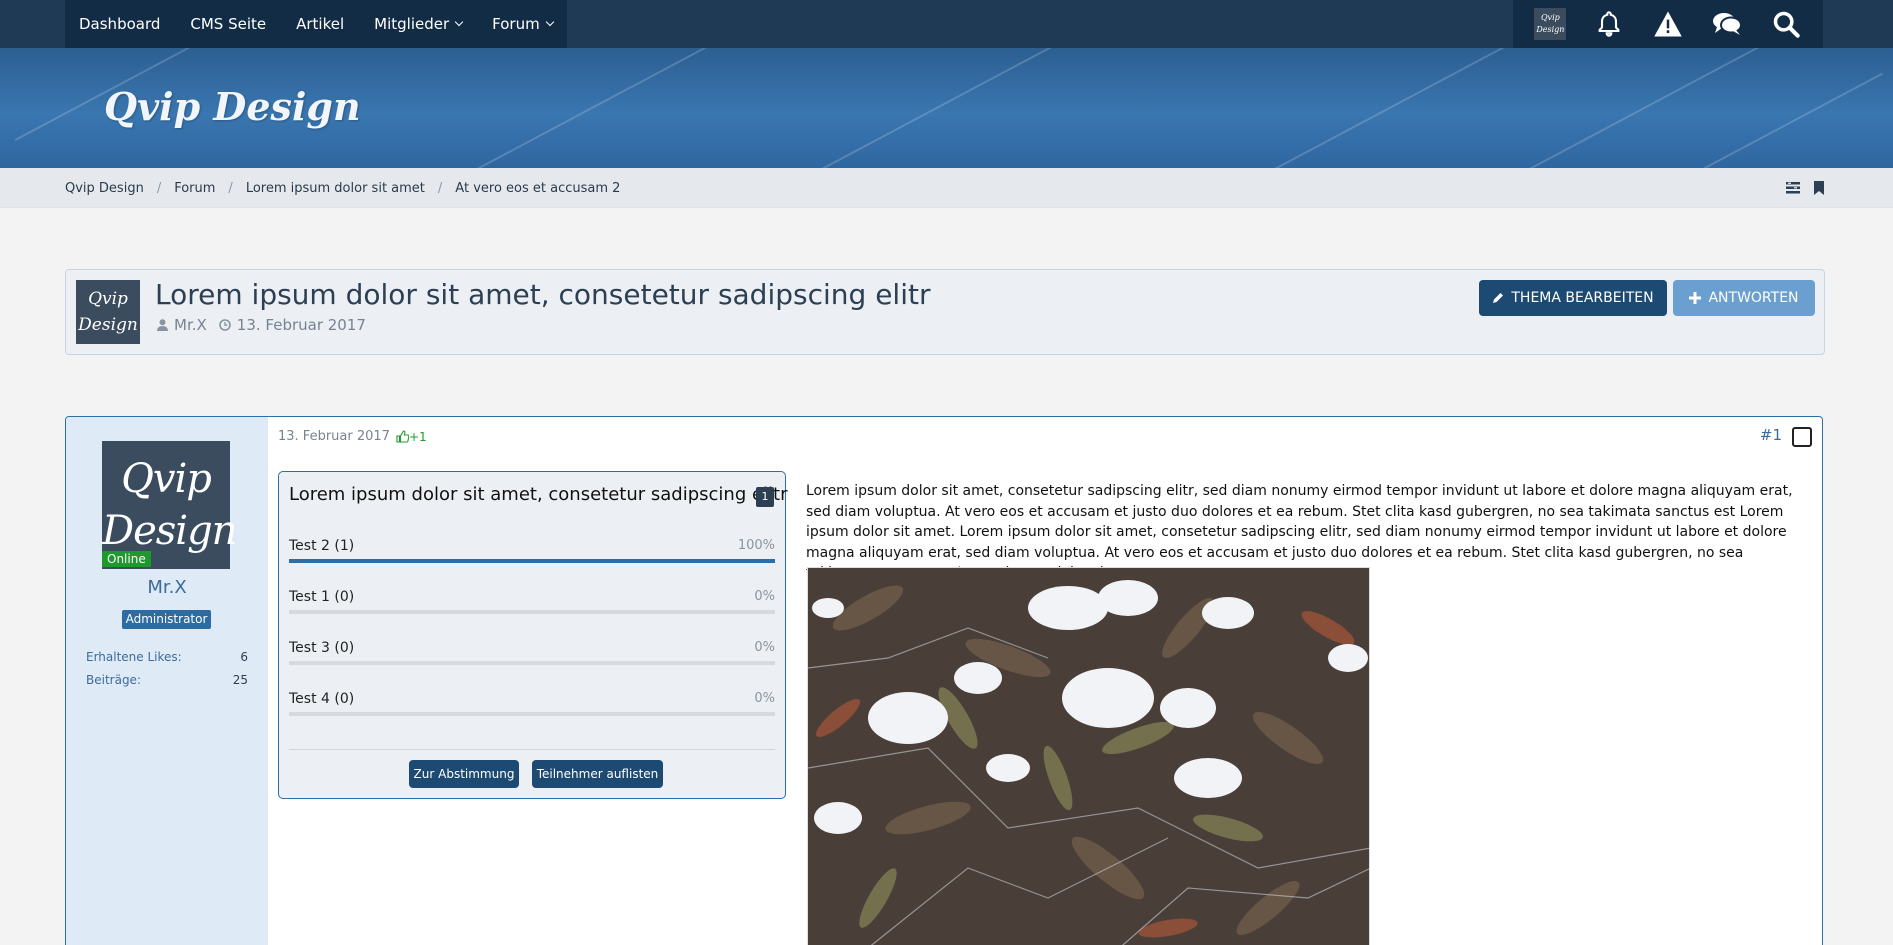 This screenshot has width=1893, height=945. What do you see at coordinates (1727, 24) in the screenshot?
I see `chat-bubbles-icon` at bounding box center [1727, 24].